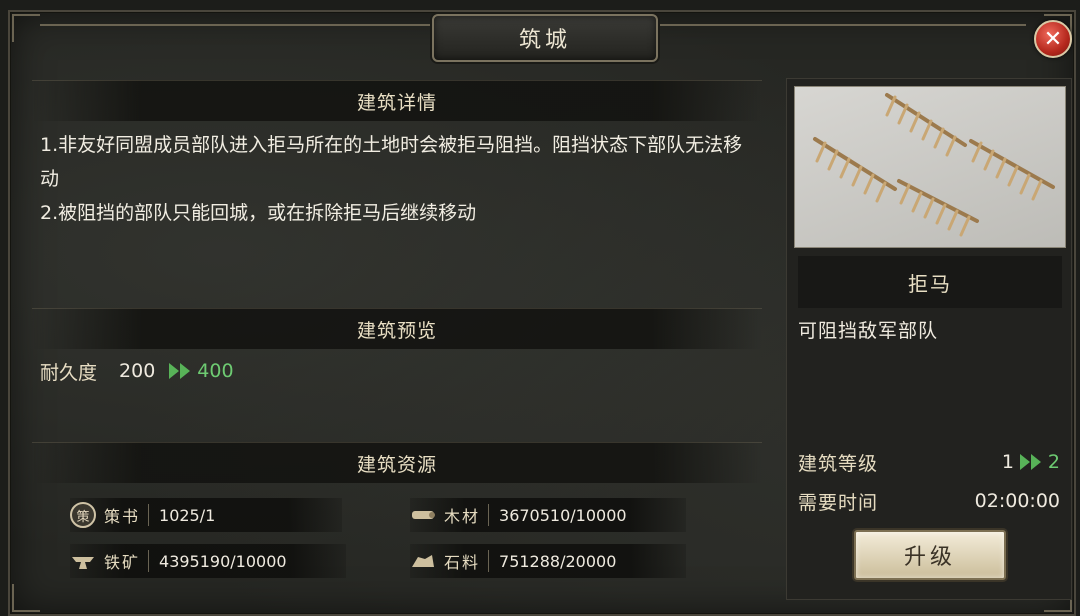 This screenshot has width=1080, height=616. I want to click on details-line: 1.非友好同盟成员部队进入拒马所在的土地时会被拒马阻挡。阻挡状态下部队无法移动, so click(391, 162).